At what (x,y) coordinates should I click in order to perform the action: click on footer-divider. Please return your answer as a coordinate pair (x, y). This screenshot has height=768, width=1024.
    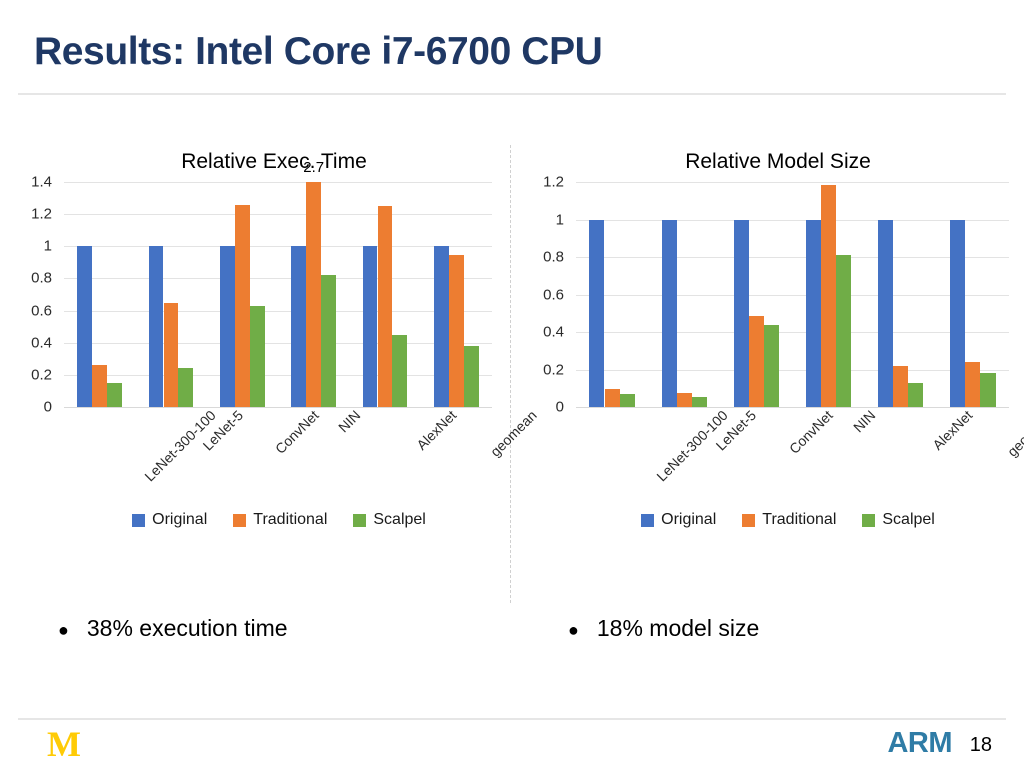
    Looking at the image, I should click on (512, 719).